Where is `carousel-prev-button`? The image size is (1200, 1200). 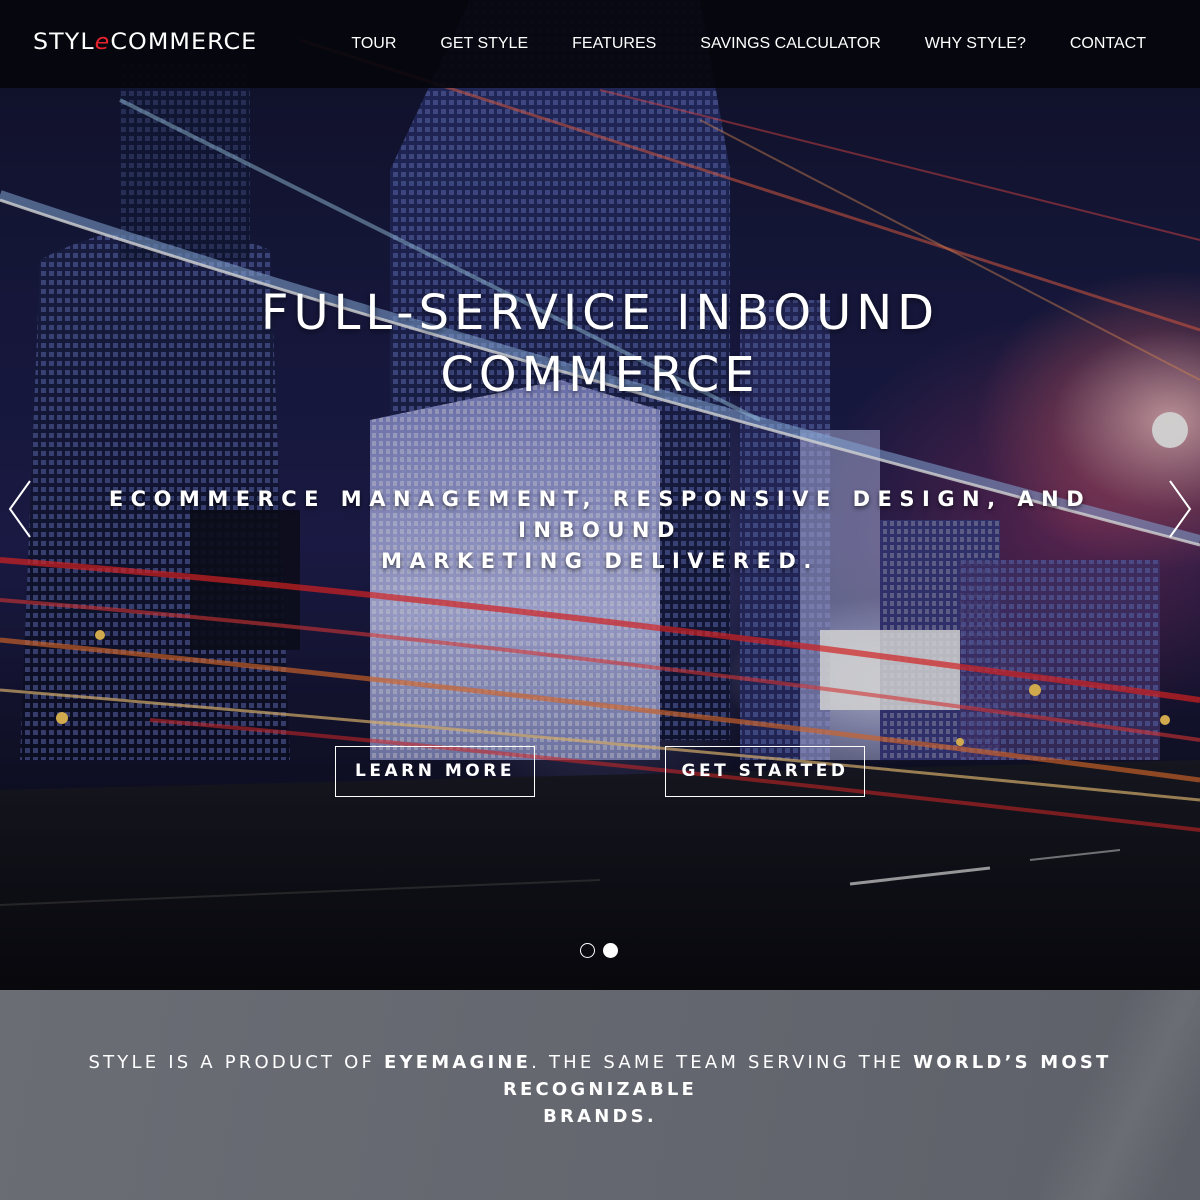 carousel-prev-button is located at coordinates (19, 509).